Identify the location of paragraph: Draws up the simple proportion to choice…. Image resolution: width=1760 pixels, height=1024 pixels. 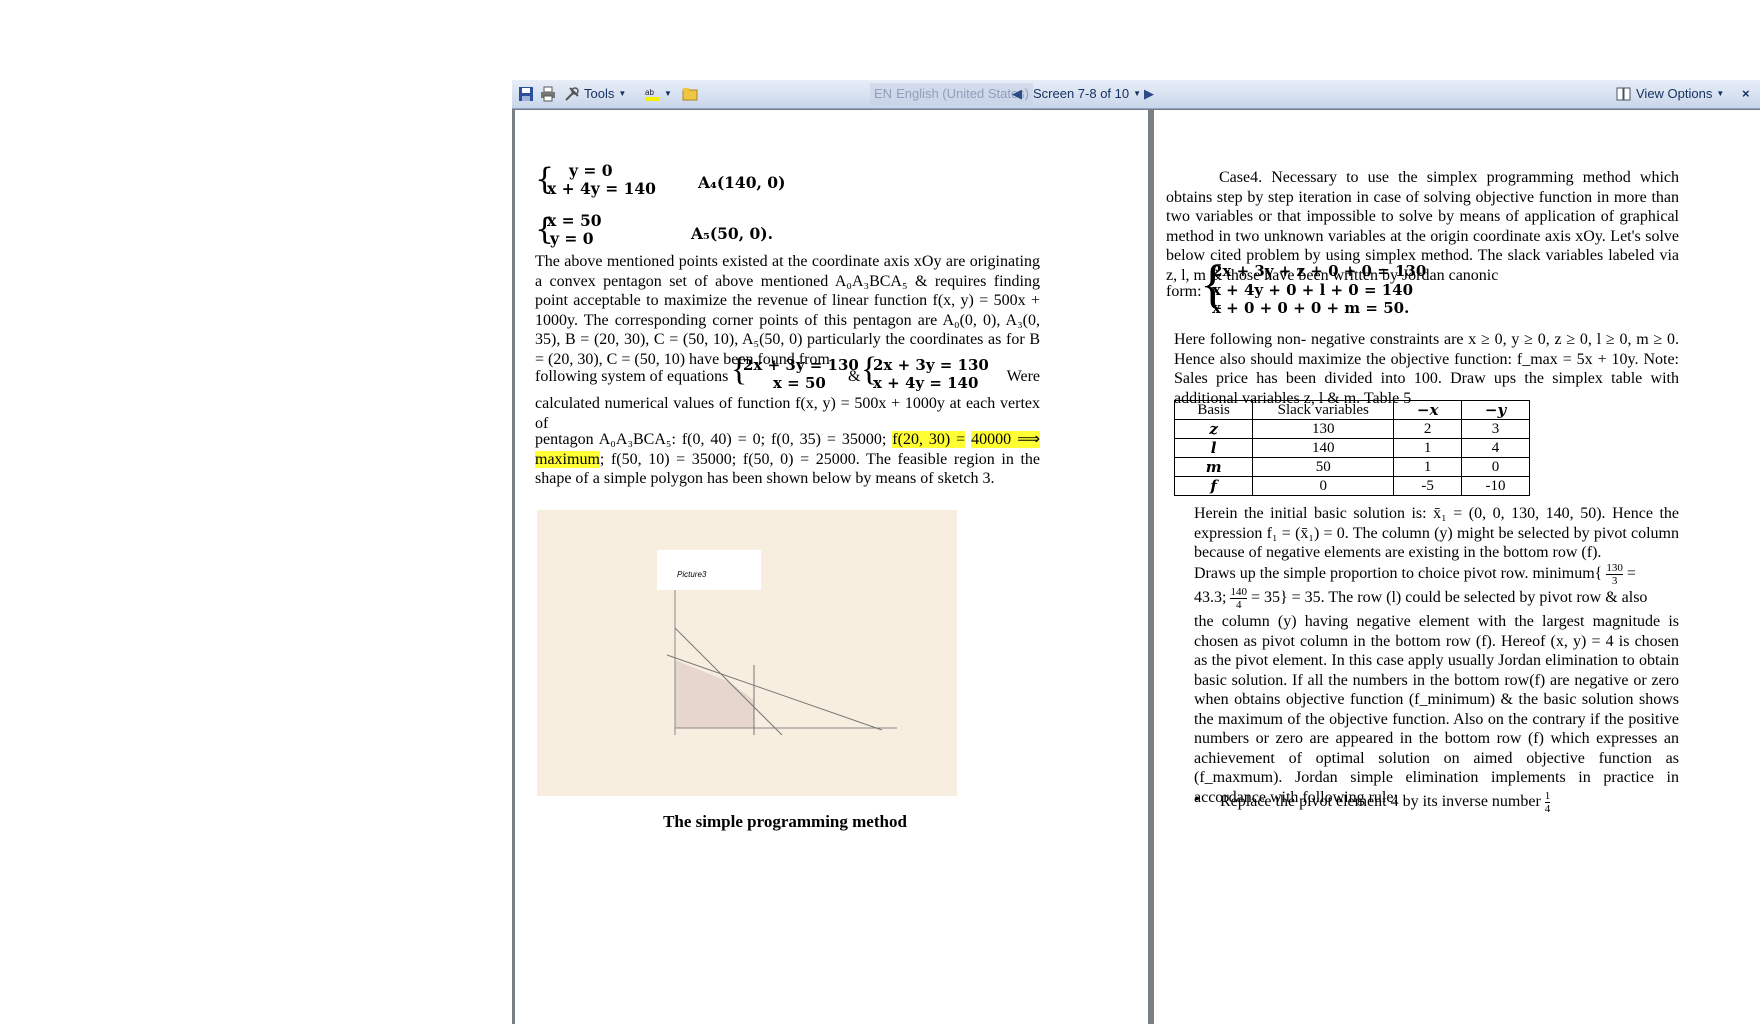
(1415, 574).